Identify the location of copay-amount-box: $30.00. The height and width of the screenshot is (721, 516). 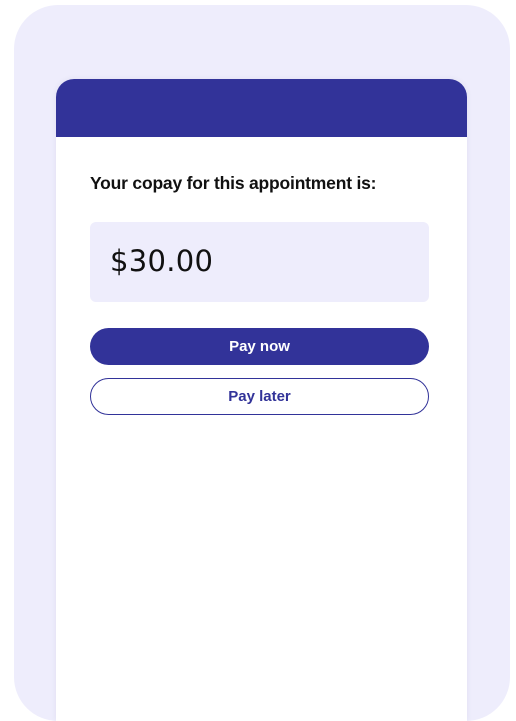
(259, 262).